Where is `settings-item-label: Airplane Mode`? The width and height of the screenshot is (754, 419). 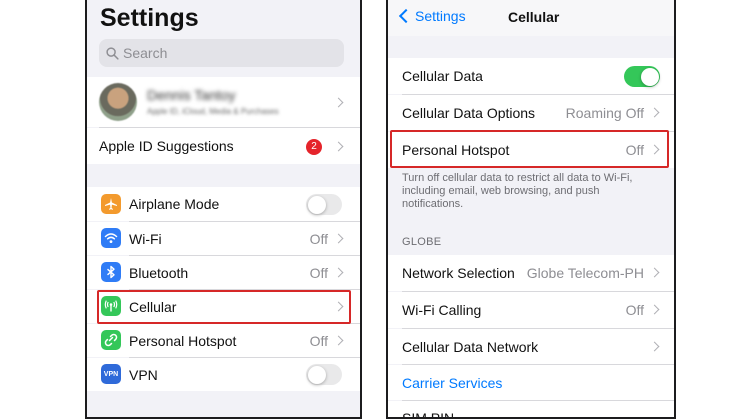
settings-item-label: Airplane Mode is located at coordinates (174, 204).